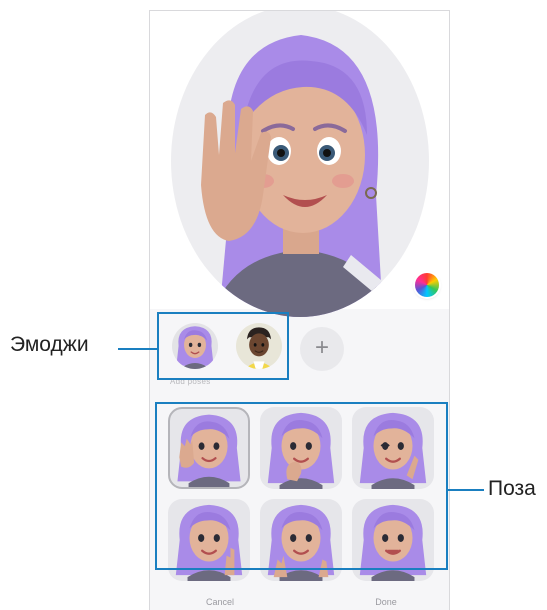  Describe the element at coordinates (137, 349) in the screenshot. I see `emoji-callout-line` at that location.